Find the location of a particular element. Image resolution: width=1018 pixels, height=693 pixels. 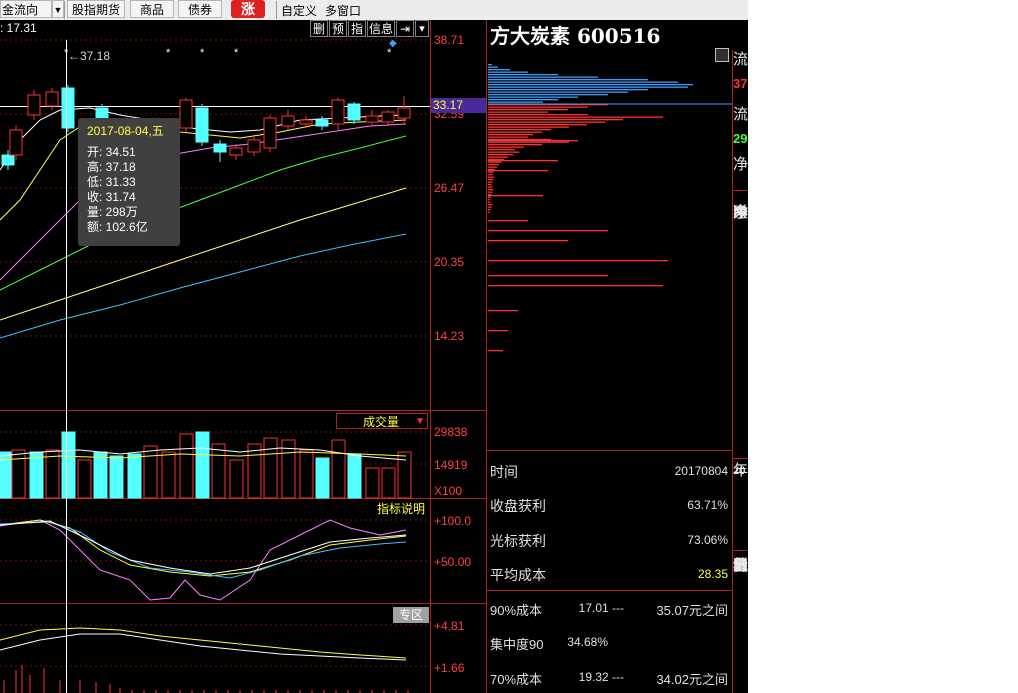

side-char: 5 is located at coordinates (742, 212).